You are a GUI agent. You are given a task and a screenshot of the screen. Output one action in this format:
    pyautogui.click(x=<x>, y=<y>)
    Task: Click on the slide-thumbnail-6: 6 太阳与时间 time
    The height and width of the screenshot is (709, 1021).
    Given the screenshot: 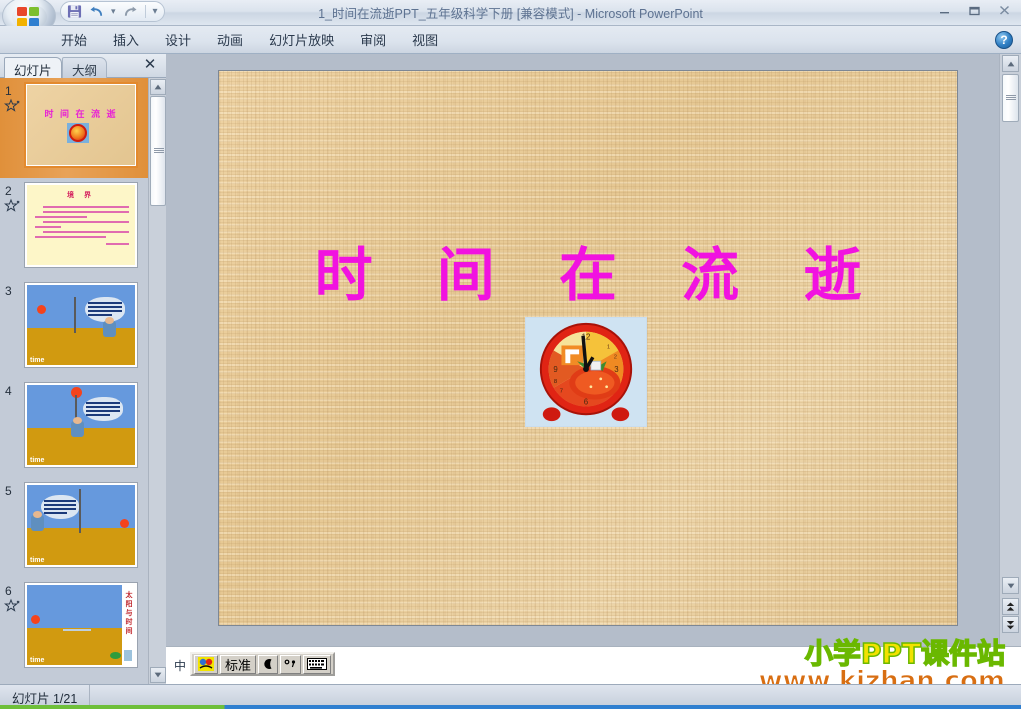 What is the action you would take?
    pyautogui.click(x=74, y=628)
    